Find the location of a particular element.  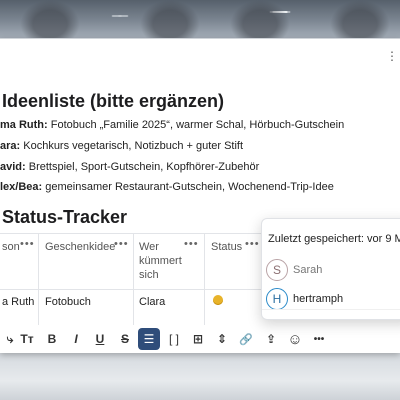

idea-person: ma Ruth: is located at coordinates (24, 125).